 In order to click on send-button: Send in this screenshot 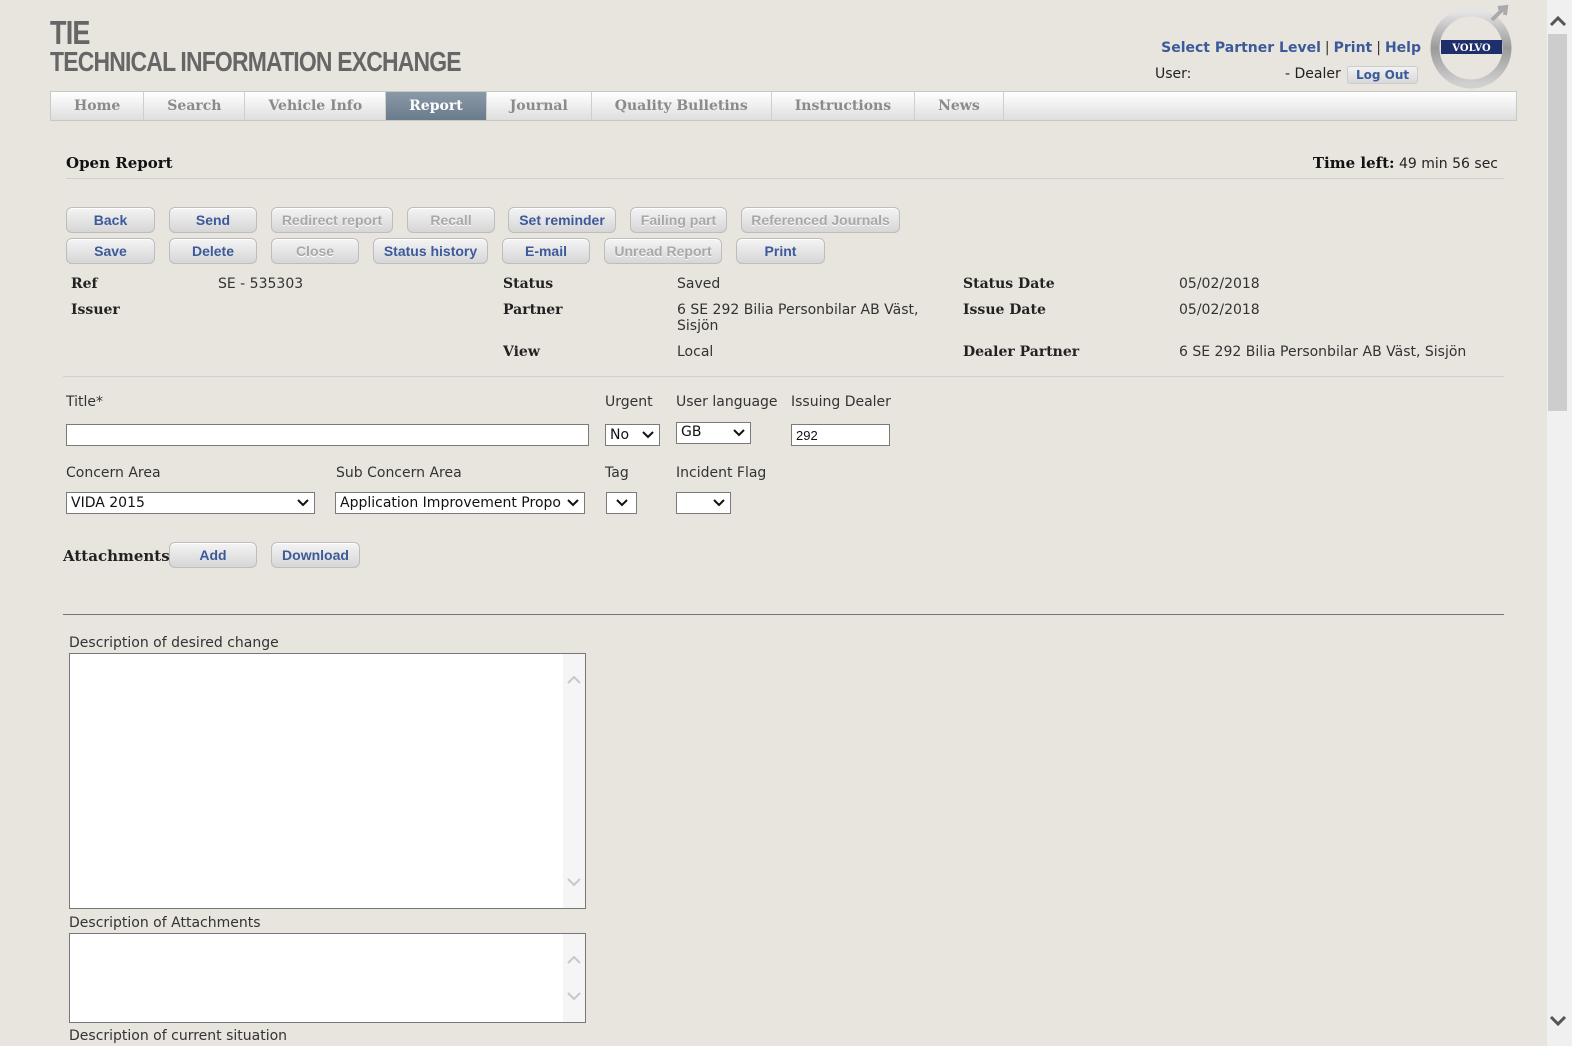, I will do `click(213, 220)`.